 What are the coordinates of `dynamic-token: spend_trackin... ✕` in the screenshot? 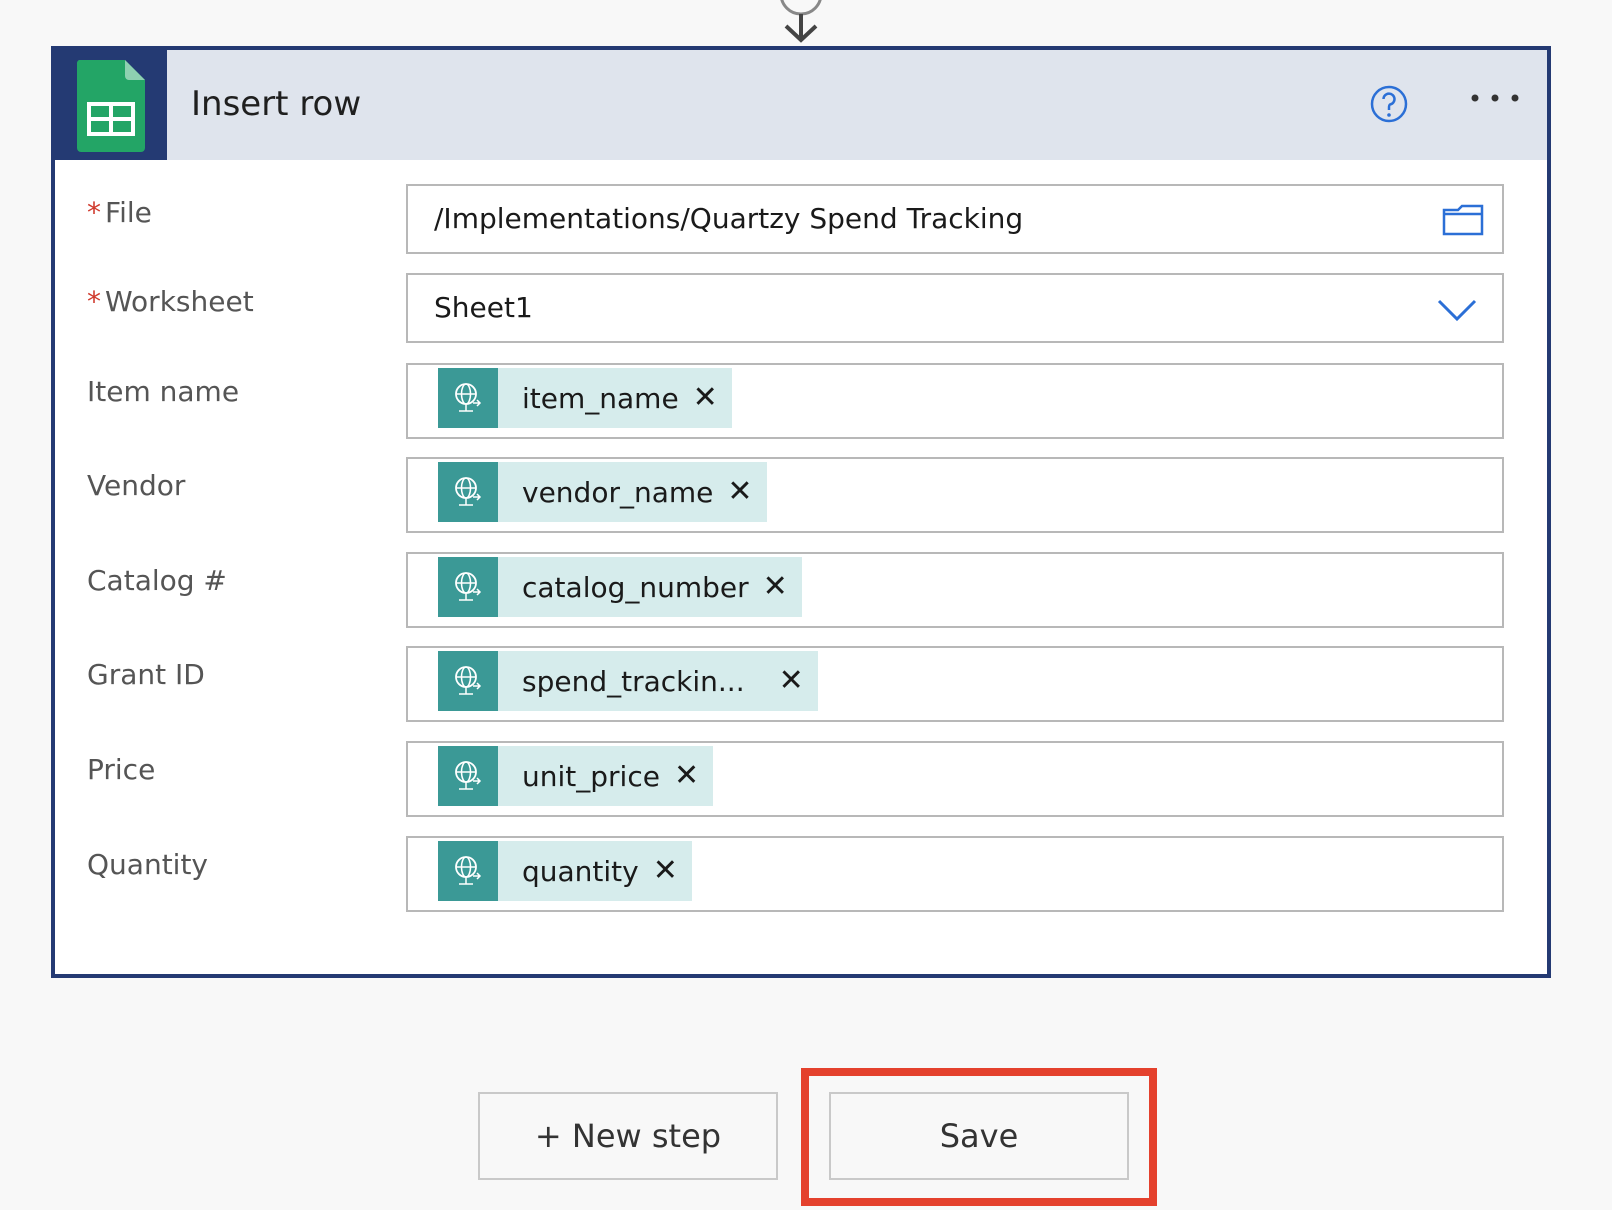 It's located at (628, 681).